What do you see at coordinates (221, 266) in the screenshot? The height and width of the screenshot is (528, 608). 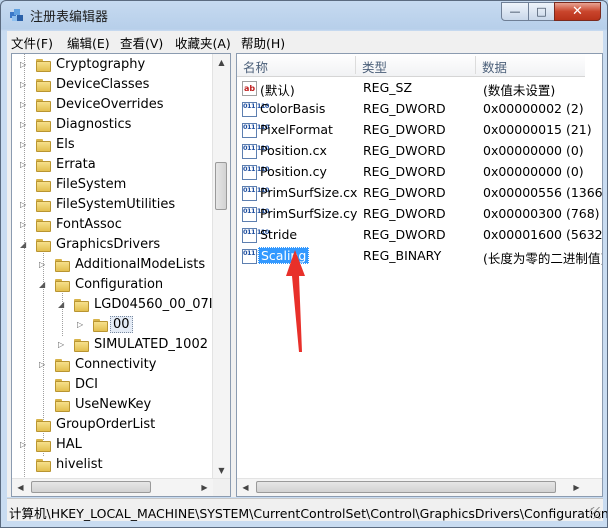 I see `tree-vertical-scrollbar: ▲ ▼` at bounding box center [221, 266].